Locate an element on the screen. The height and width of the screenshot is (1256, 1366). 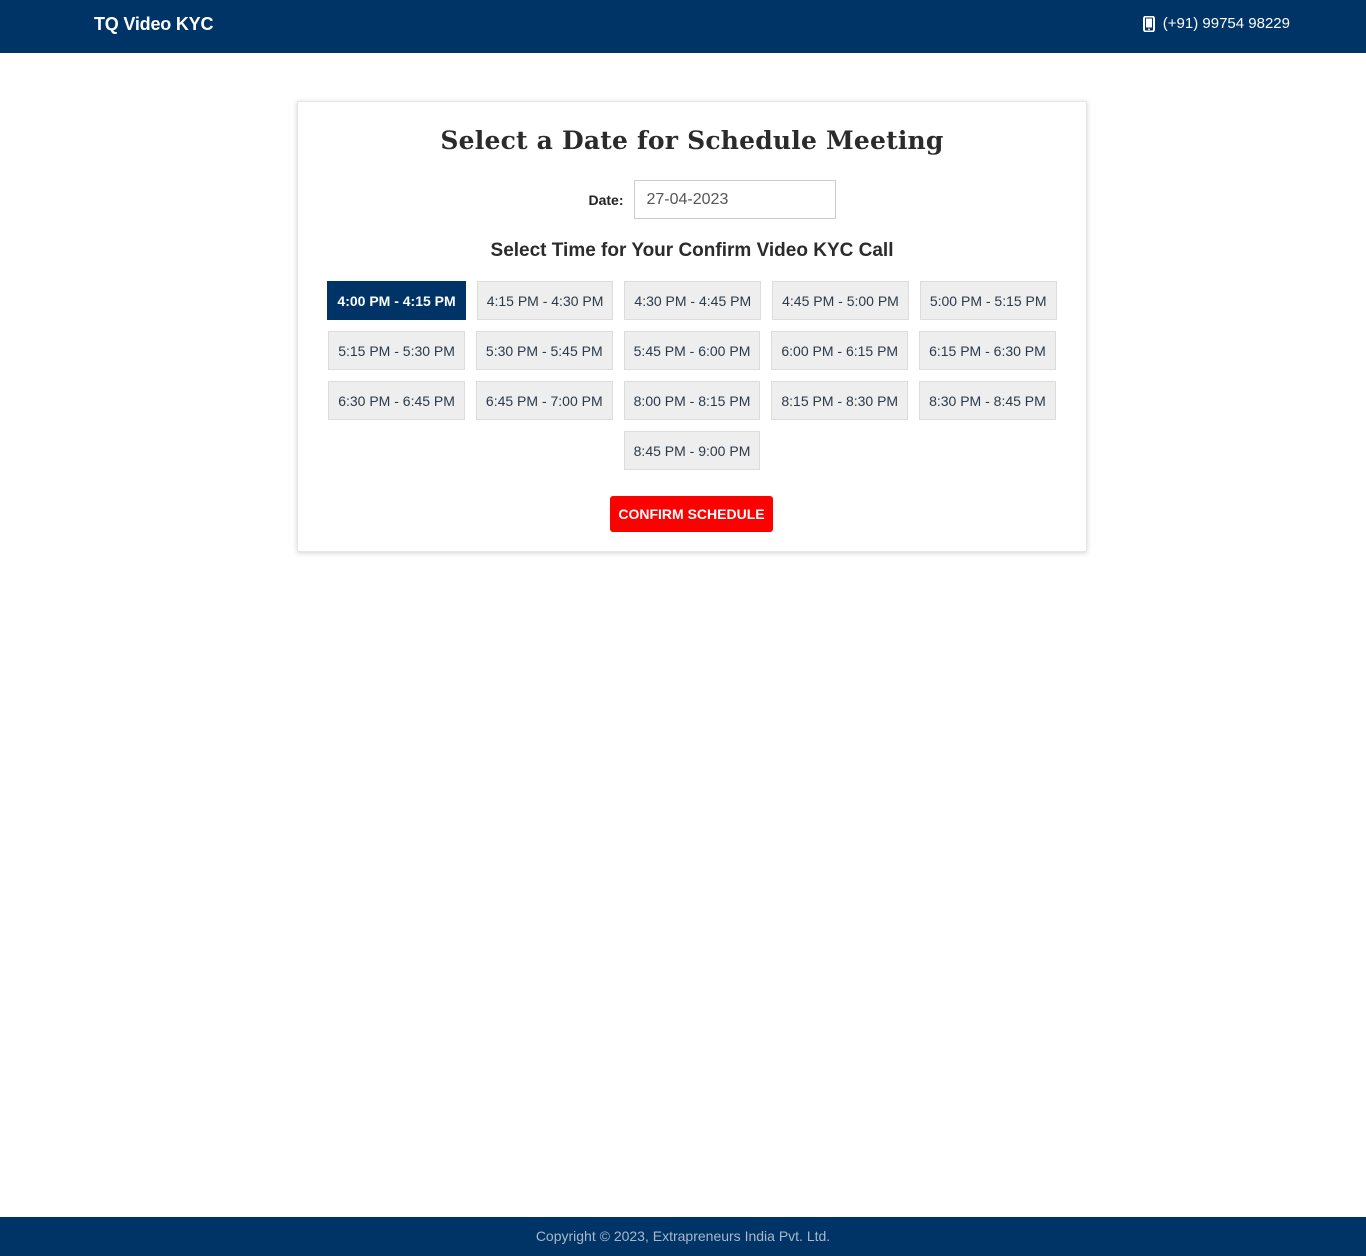
time-slot-button: 5:15 PM - 5:30 PM is located at coordinates (396, 350).